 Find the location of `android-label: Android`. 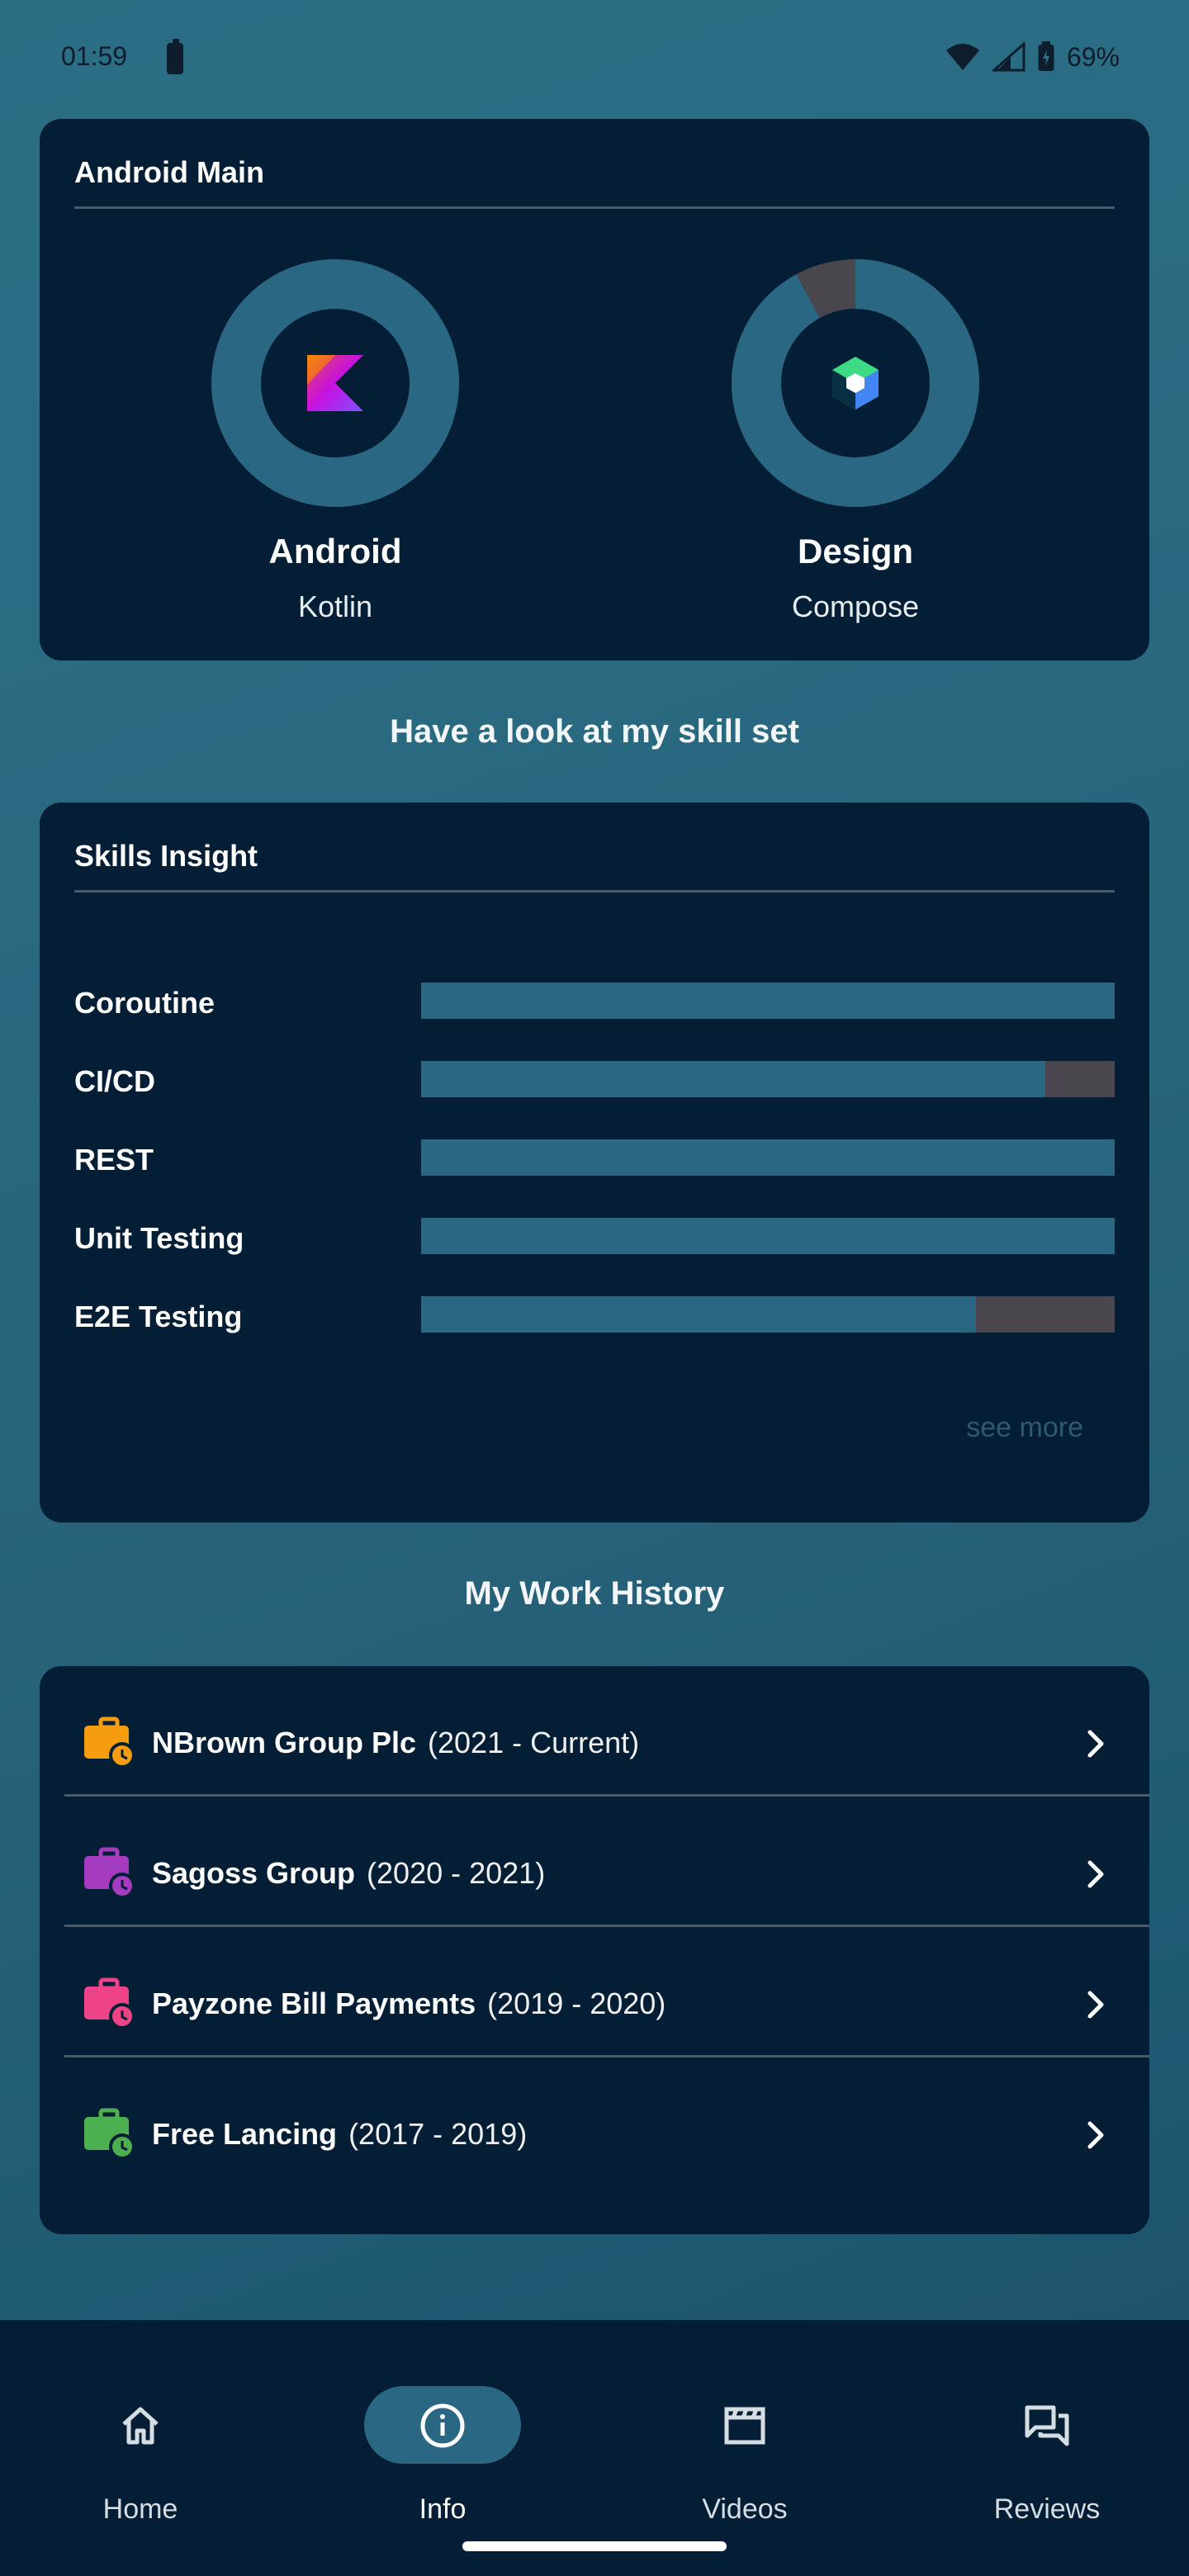

android-label: Android is located at coordinates (335, 551).